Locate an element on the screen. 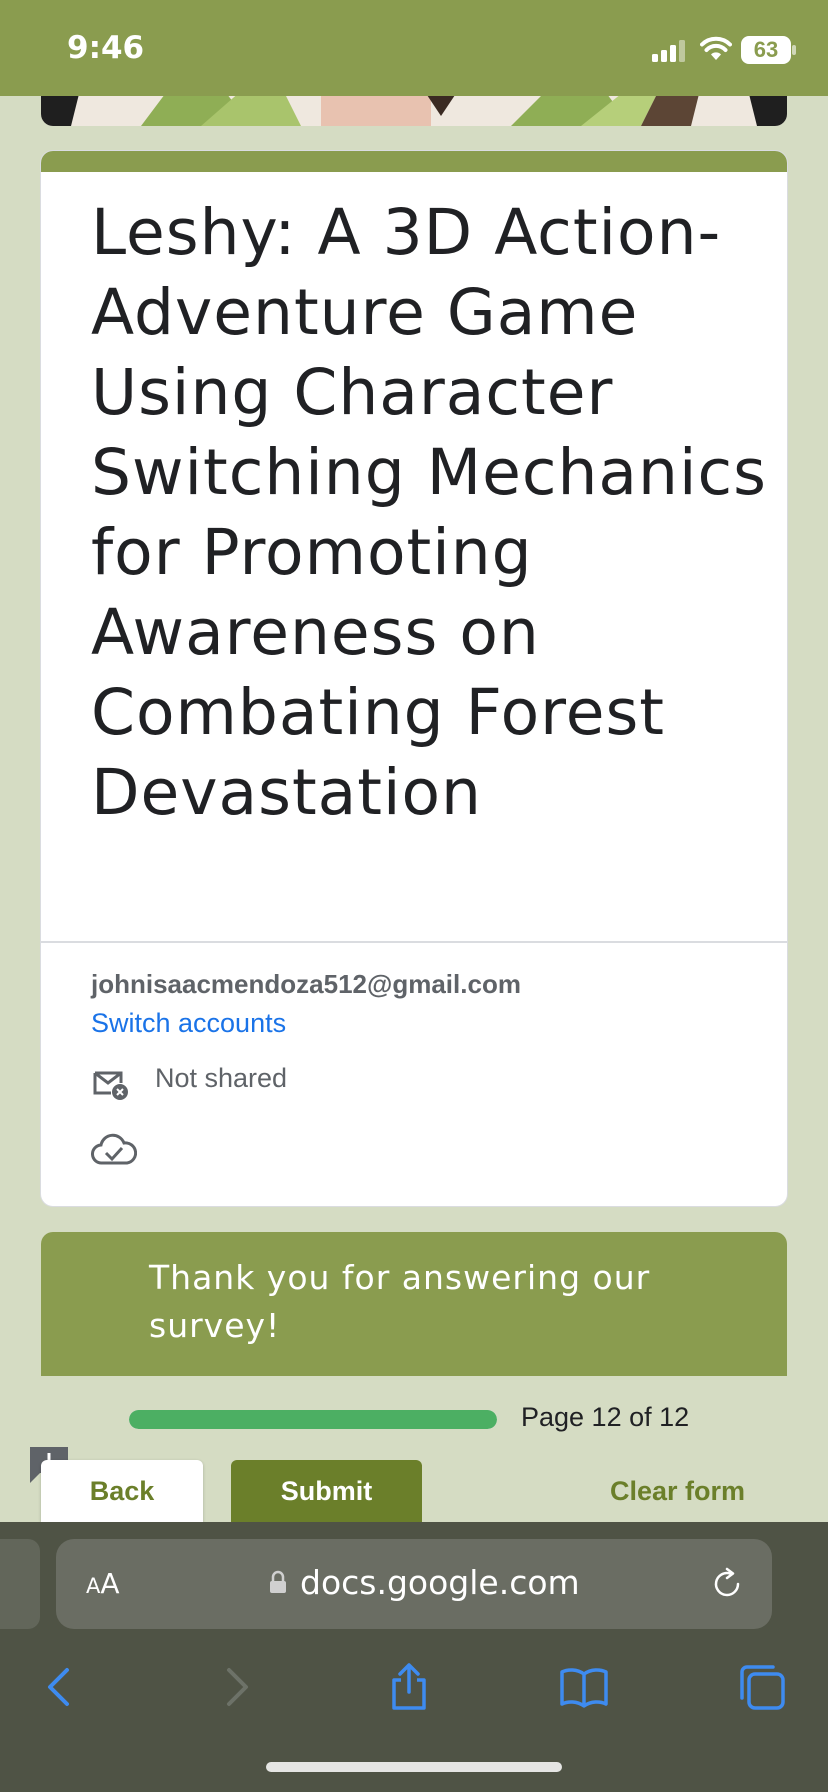 The width and height of the screenshot is (828, 1792). forward-arrow-icon is located at coordinates (237, 1687).